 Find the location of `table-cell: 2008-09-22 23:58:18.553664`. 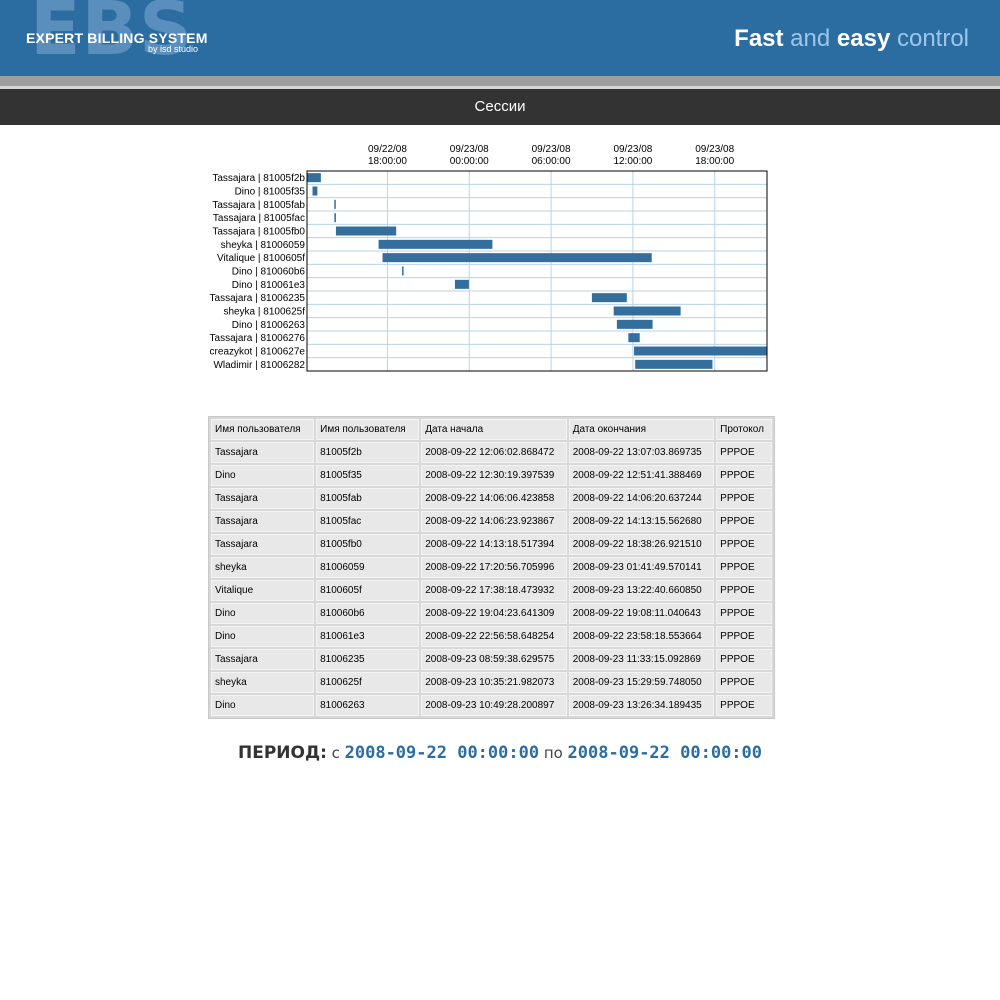

table-cell: 2008-09-22 23:58:18.553664 is located at coordinates (641, 636).